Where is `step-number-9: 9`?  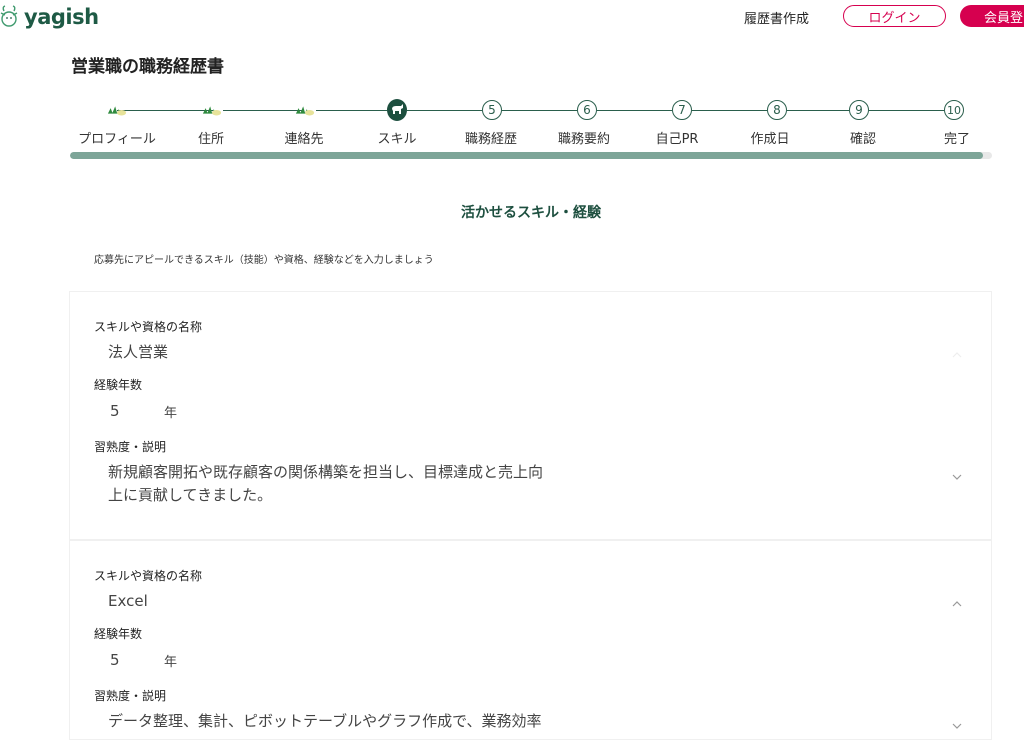
step-number-9: 9 is located at coordinates (859, 110).